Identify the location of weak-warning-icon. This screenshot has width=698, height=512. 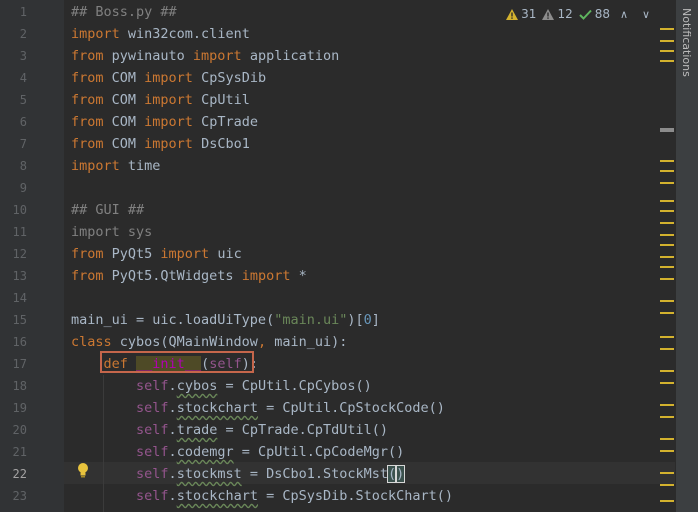
(548, 14).